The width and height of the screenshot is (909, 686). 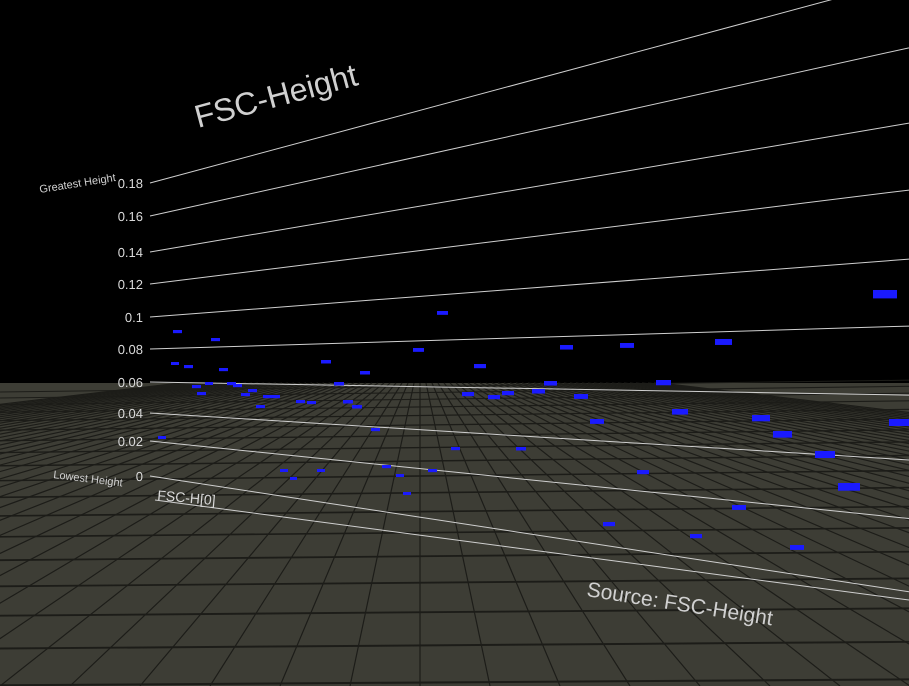 I want to click on source-label: Source: FSC-Height, so click(x=679, y=604).